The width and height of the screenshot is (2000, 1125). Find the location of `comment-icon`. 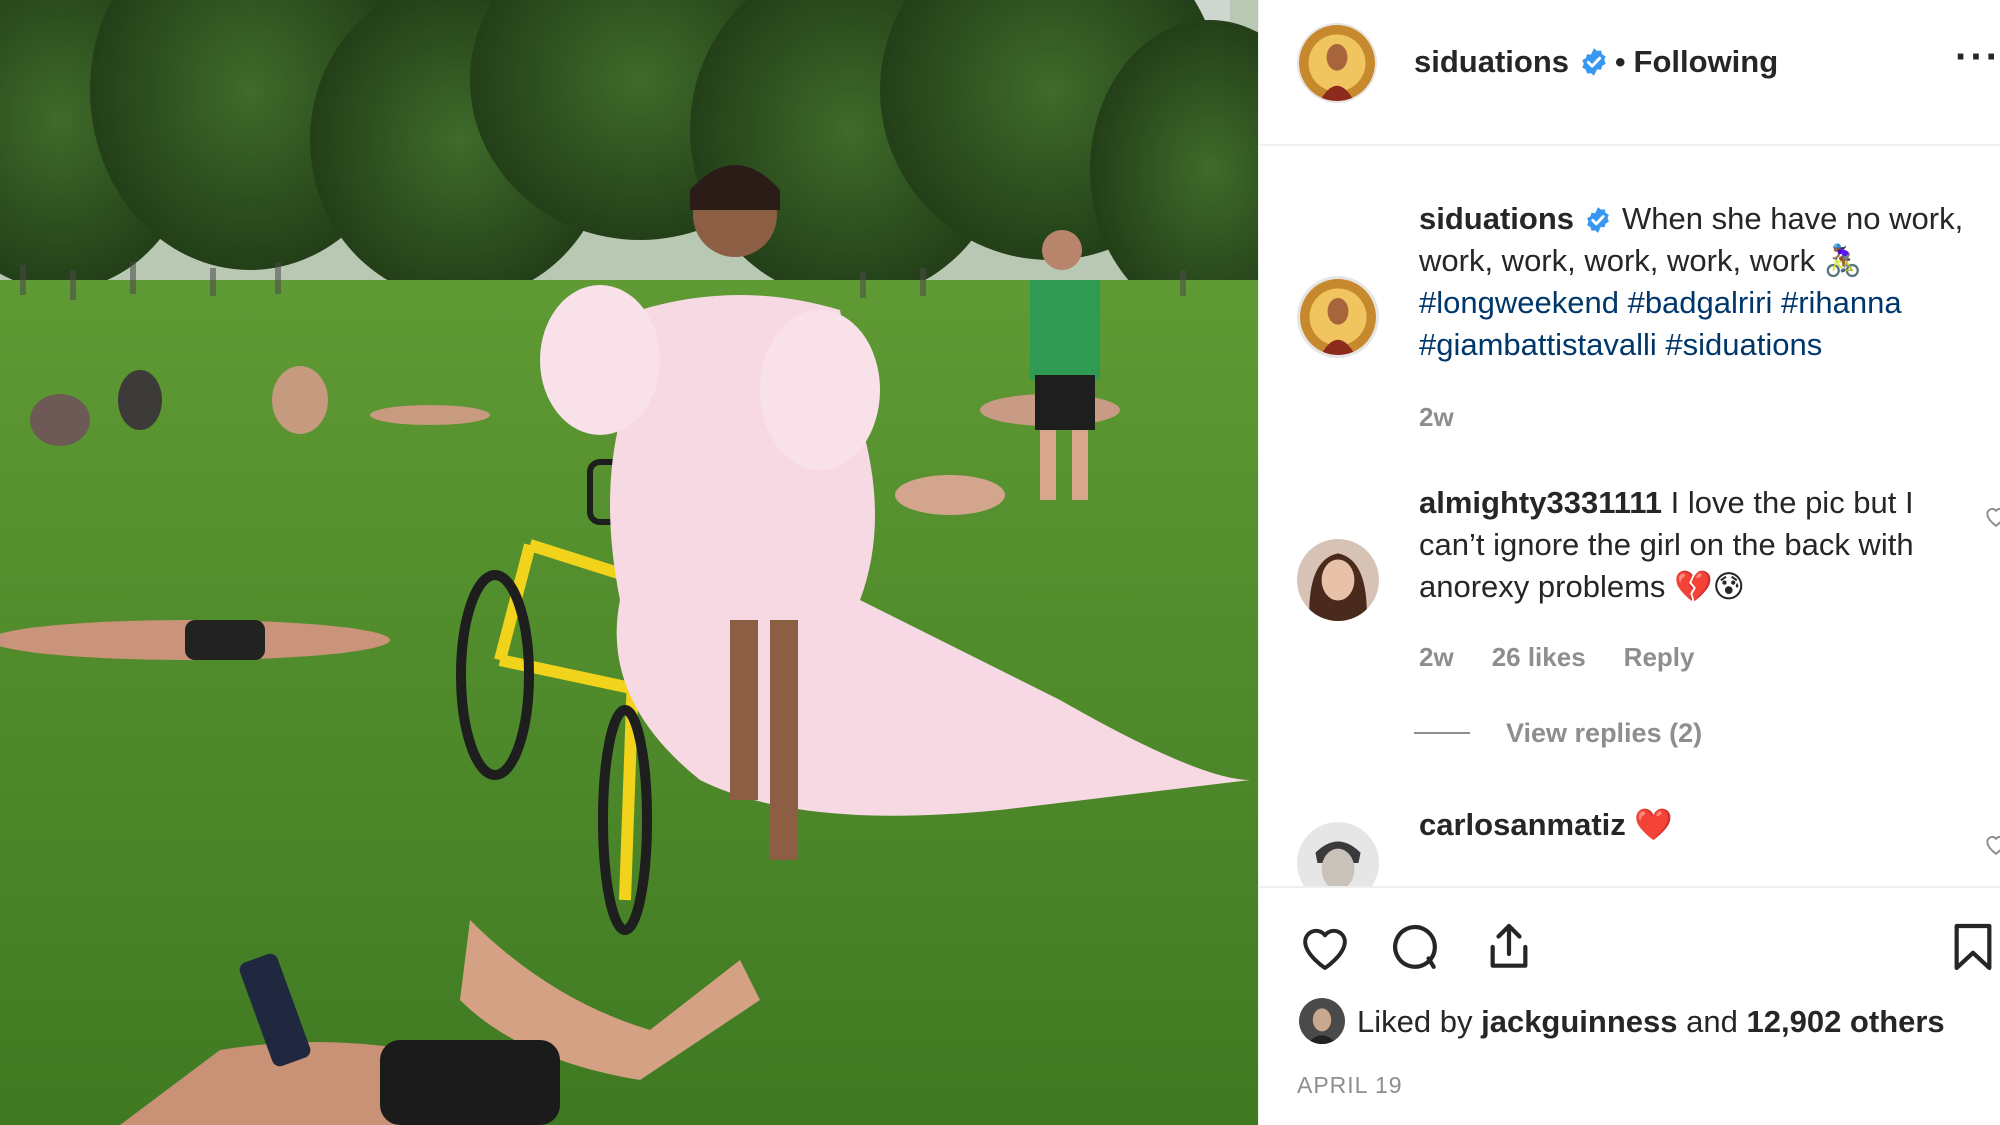

comment-icon is located at coordinates (1415, 947).